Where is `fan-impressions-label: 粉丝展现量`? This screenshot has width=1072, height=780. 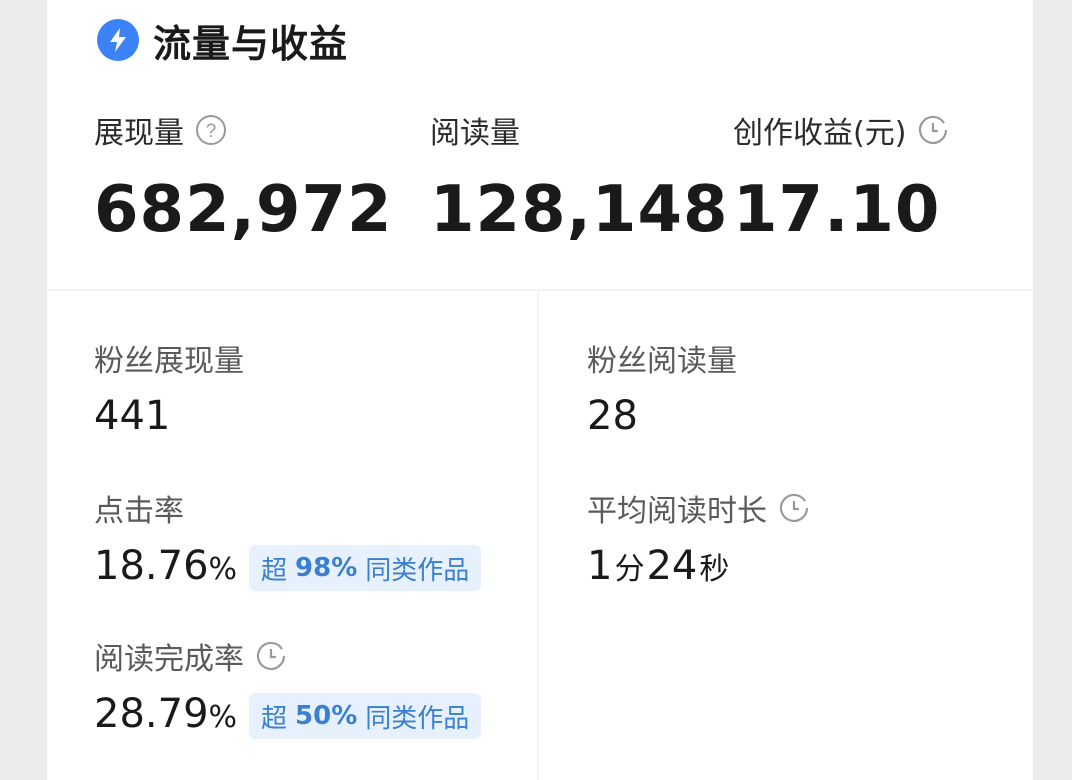
fan-impressions-label: 粉丝展现量 is located at coordinates (169, 361).